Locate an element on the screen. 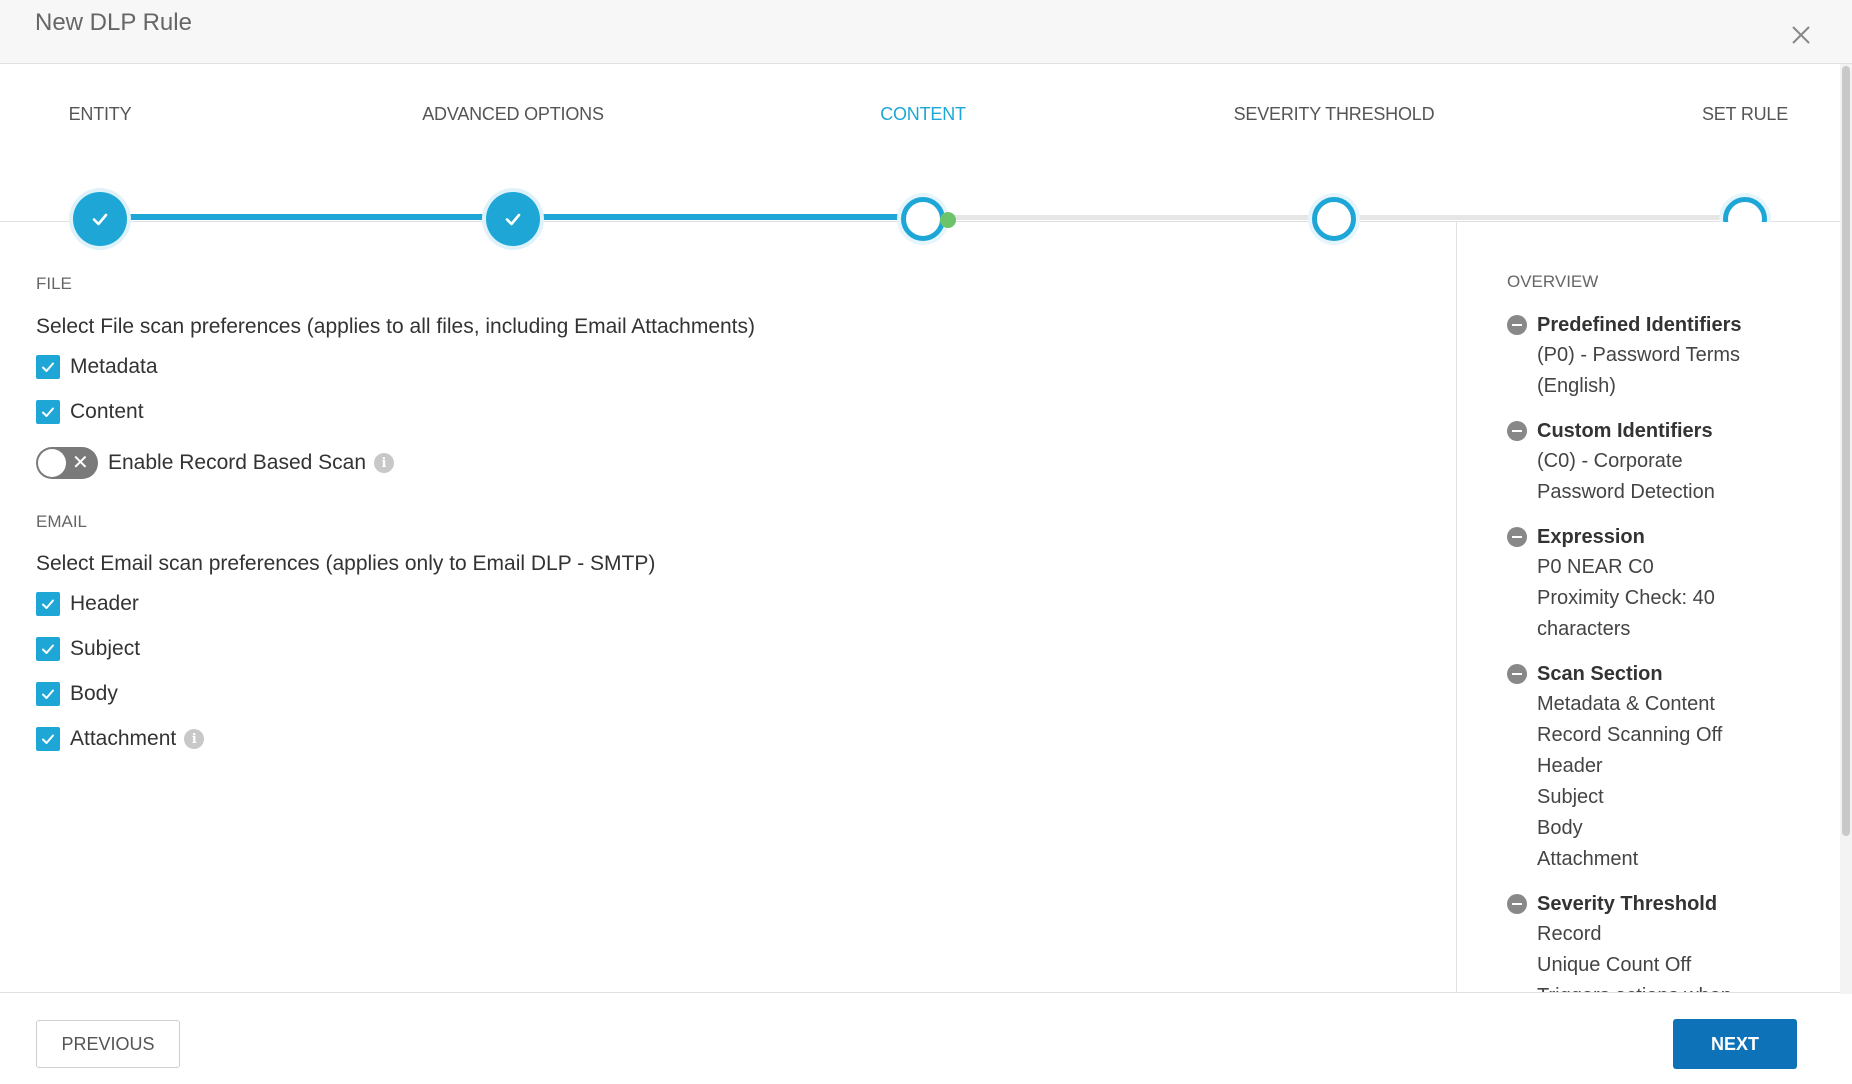 This screenshot has width=1852, height=1084. content-checkbox is located at coordinates (48, 412).